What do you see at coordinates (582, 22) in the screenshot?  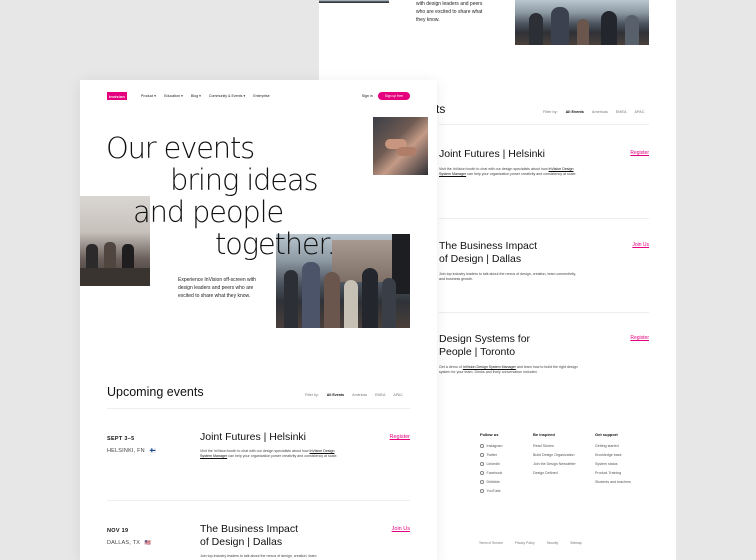 I see `photo-networking-back` at bounding box center [582, 22].